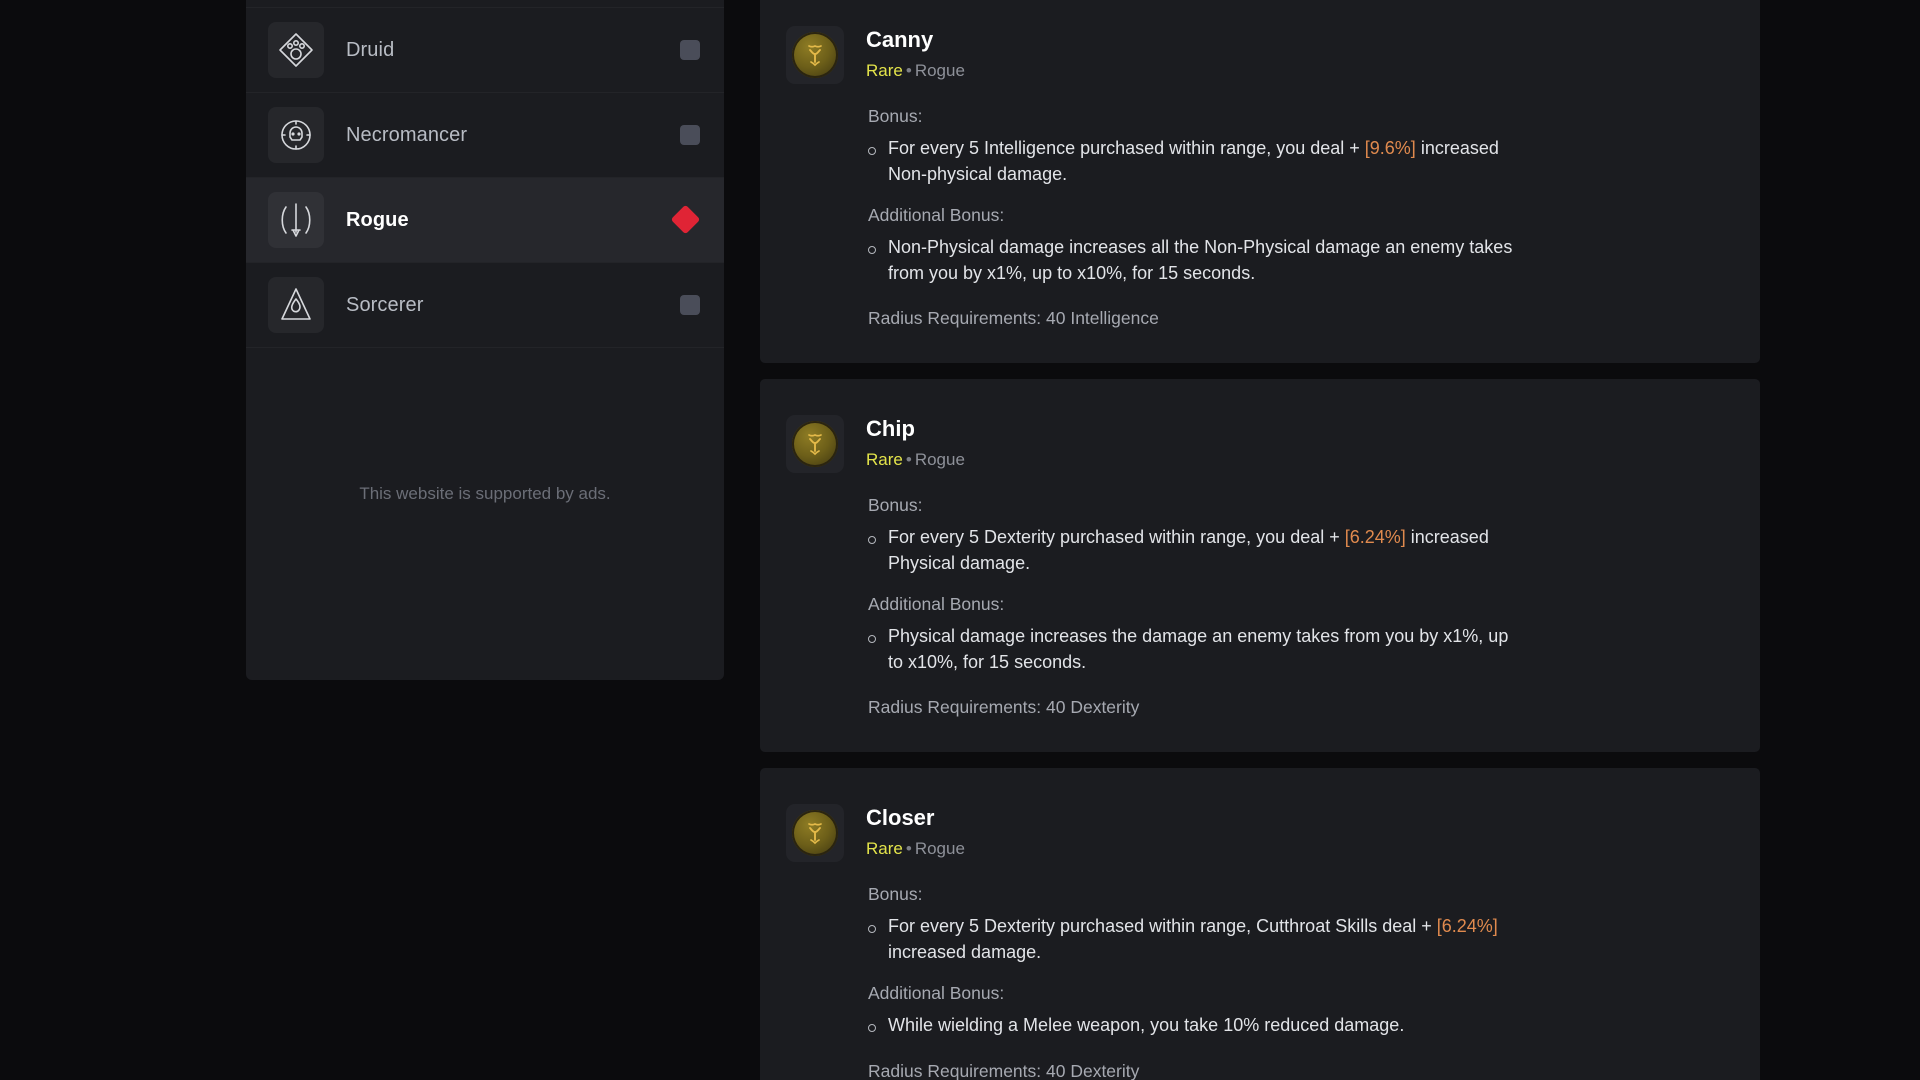 This screenshot has height=1080, width=1920. Describe the element at coordinates (370, 49) in the screenshot. I see `sidebar-item-label: Druid` at that location.